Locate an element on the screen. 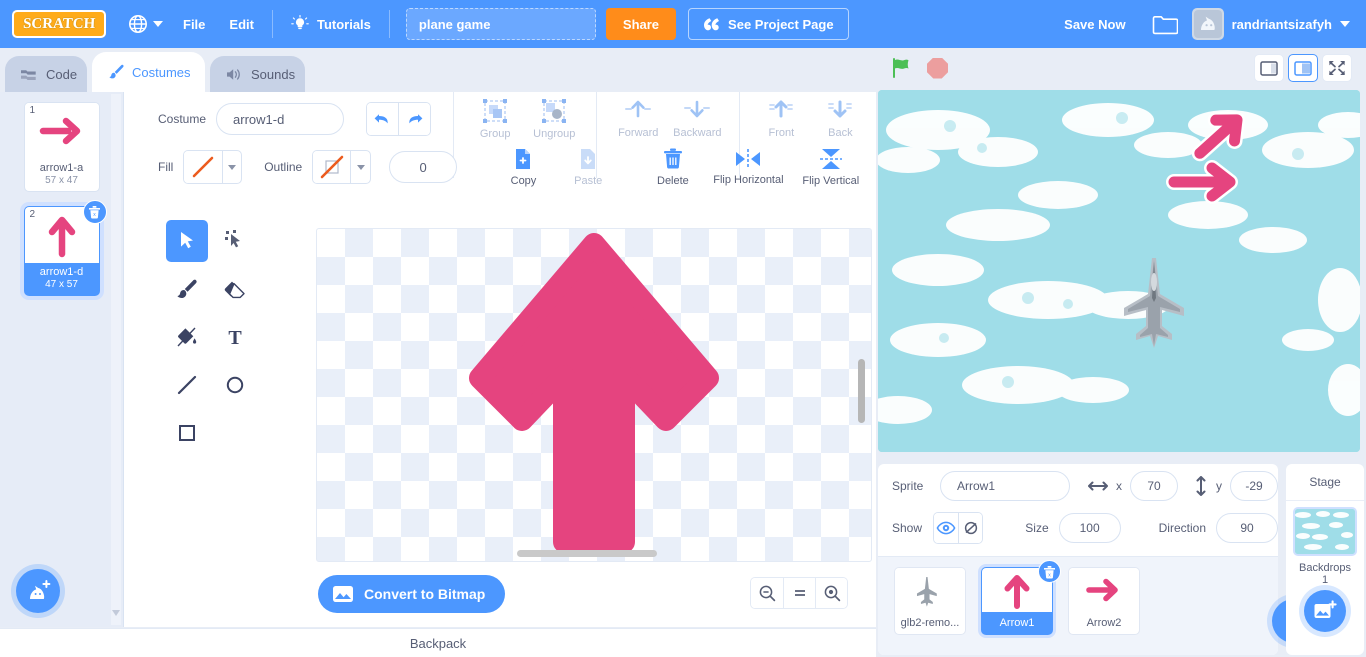 This screenshot has height=657, width=1366. sprite-item: x Arrow1 is located at coordinates (1021, 597).